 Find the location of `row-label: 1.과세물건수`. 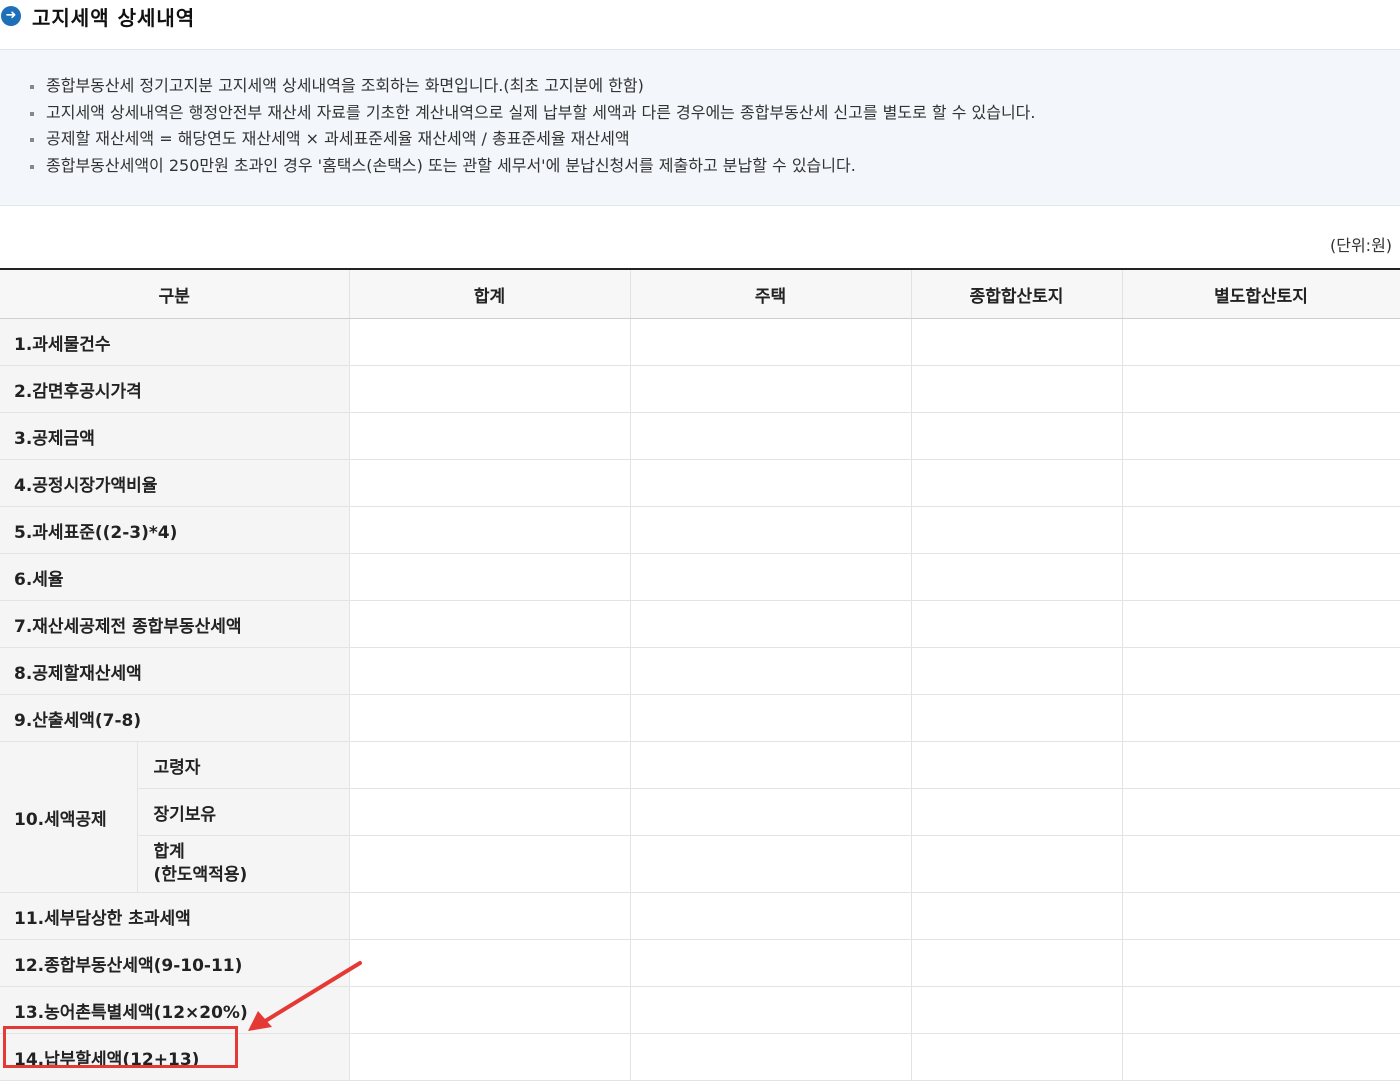

row-label: 1.과세물건수 is located at coordinates (175, 342).